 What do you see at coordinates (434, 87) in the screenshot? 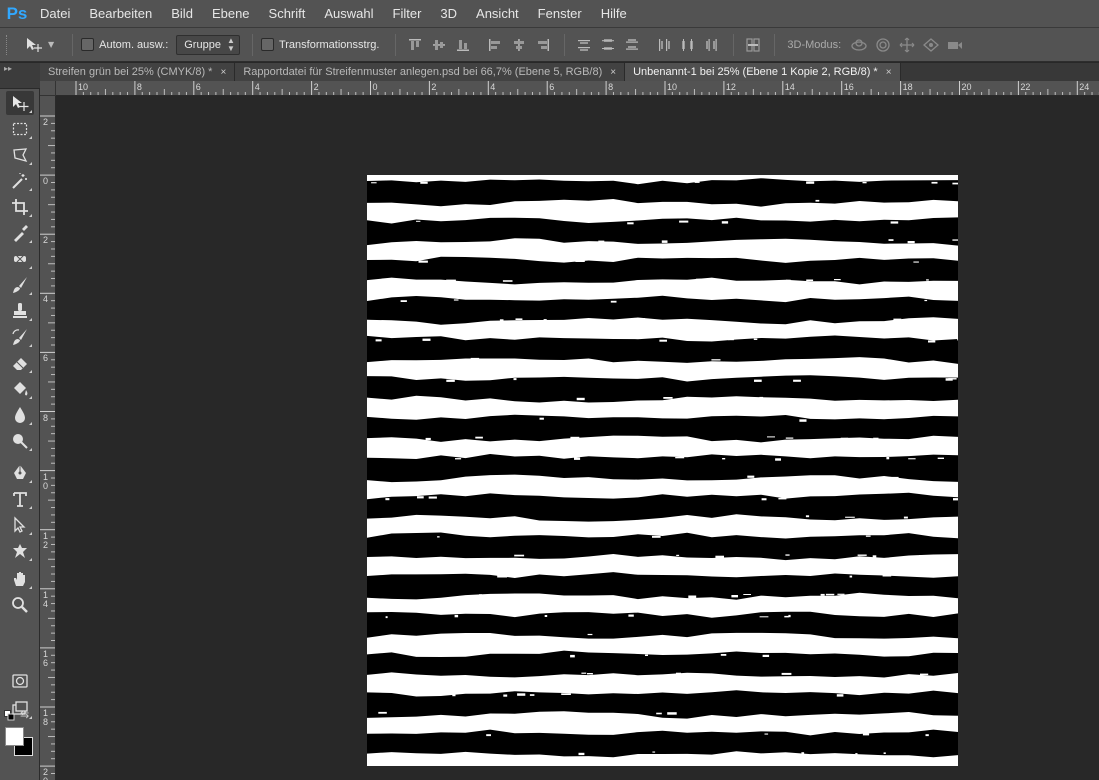
I see `ruler-label: 2` at bounding box center [434, 87].